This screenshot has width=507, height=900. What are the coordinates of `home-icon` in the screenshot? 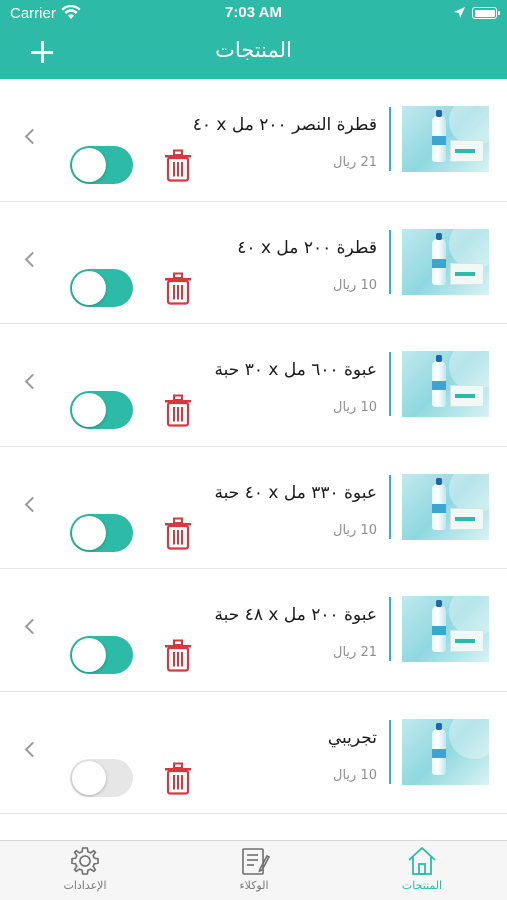 It's located at (422, 860).